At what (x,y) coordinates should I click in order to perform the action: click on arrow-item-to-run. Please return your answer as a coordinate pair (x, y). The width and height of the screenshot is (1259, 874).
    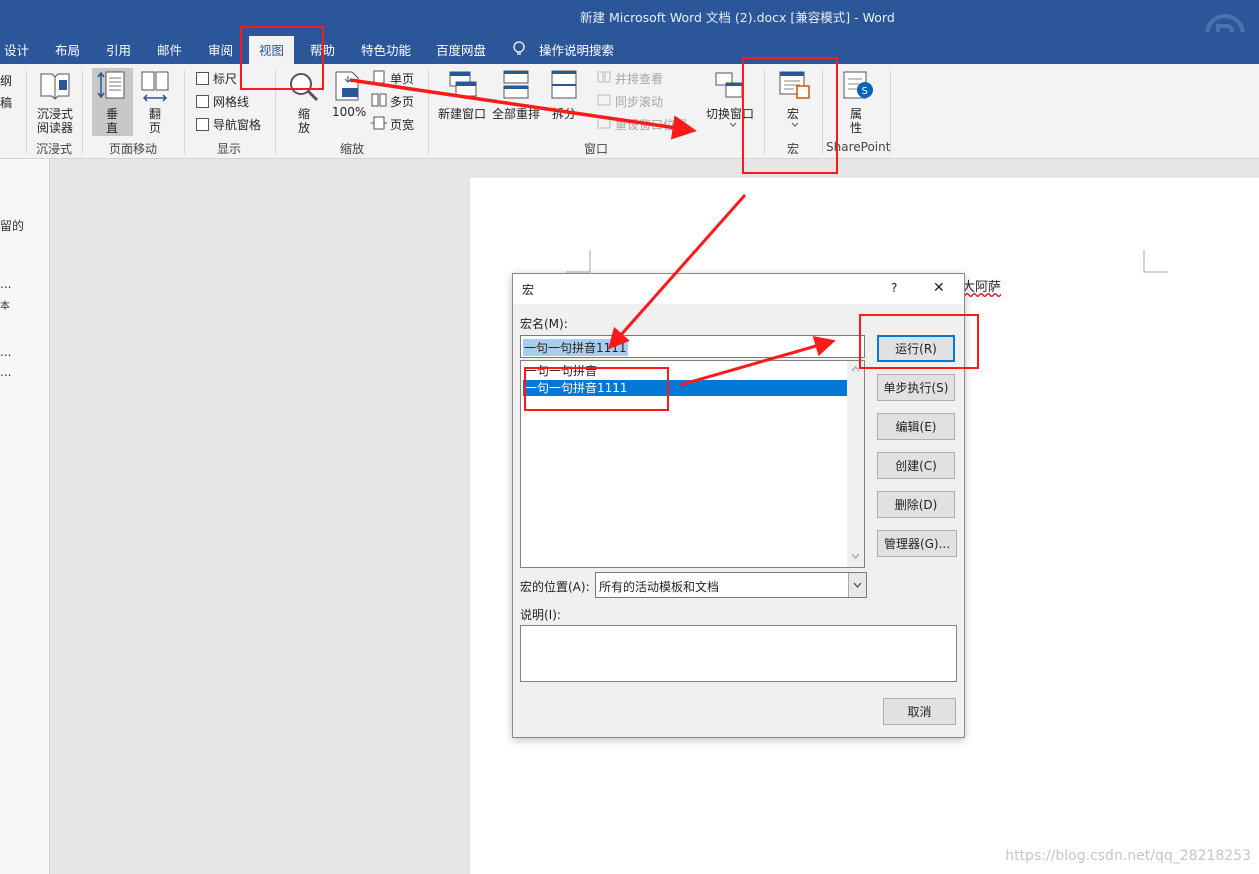
    Looking at the image, I should click on (757, 361).